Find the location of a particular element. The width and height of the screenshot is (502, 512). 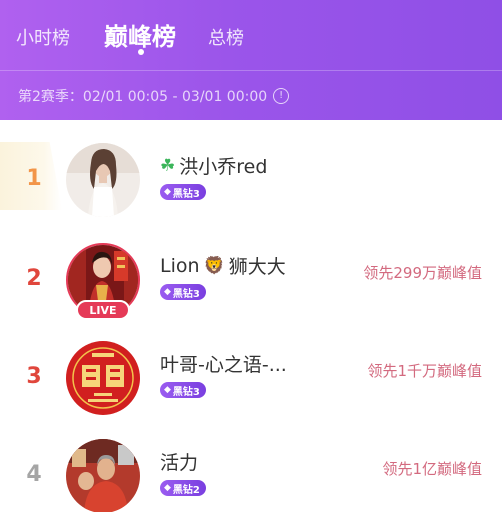

lion-emoji-icon: 🦁 is located at coordinates (214, 265).